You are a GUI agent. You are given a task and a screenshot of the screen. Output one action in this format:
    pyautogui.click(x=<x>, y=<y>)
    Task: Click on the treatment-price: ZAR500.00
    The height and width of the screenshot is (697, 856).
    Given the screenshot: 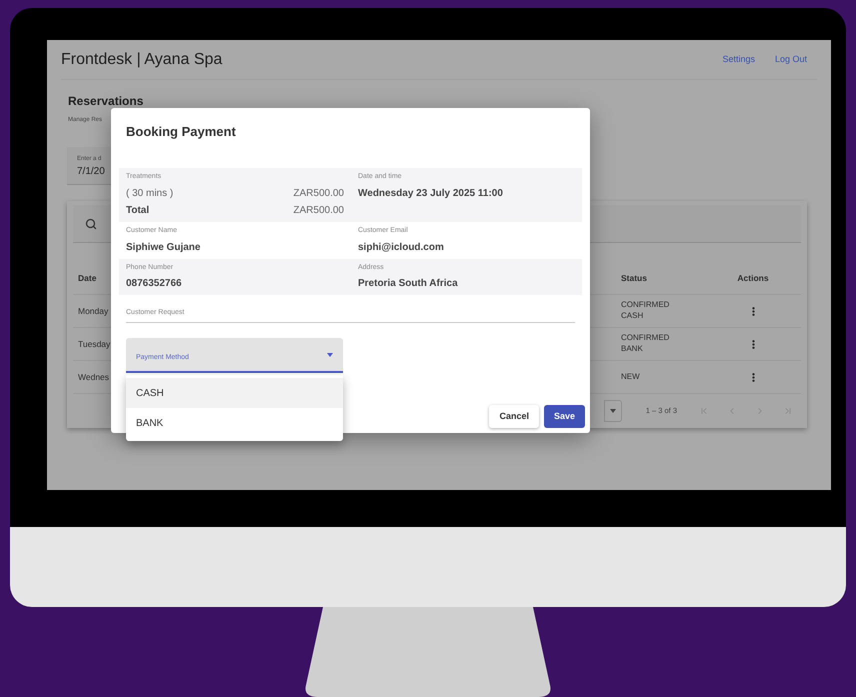 What is the action you would take?
    pyautogui.click(x=318, y=194)
    